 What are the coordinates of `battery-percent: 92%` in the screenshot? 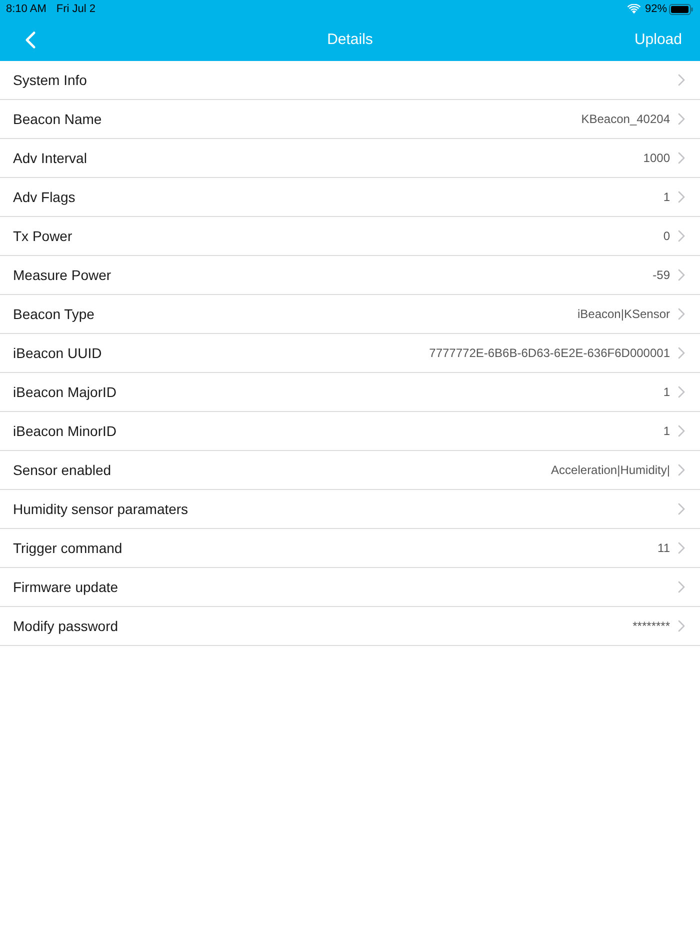 It's located at (655, 9).